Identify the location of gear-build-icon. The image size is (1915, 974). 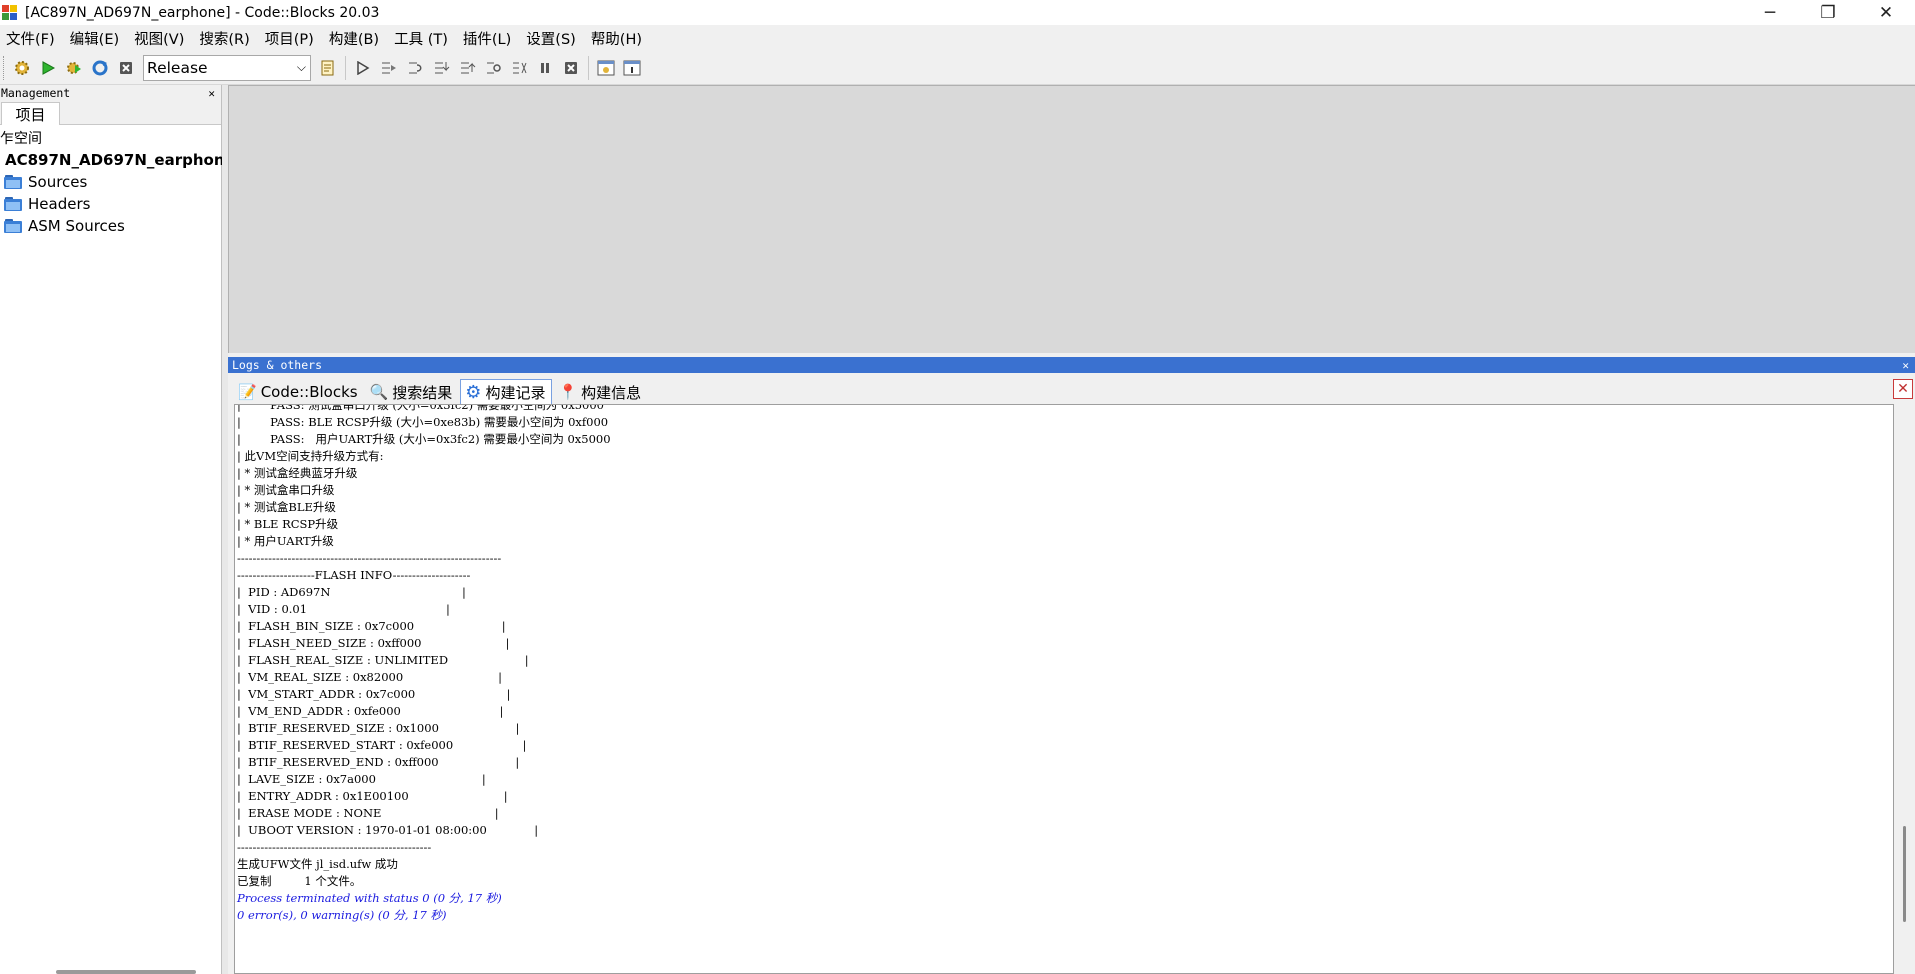
(22, 67).